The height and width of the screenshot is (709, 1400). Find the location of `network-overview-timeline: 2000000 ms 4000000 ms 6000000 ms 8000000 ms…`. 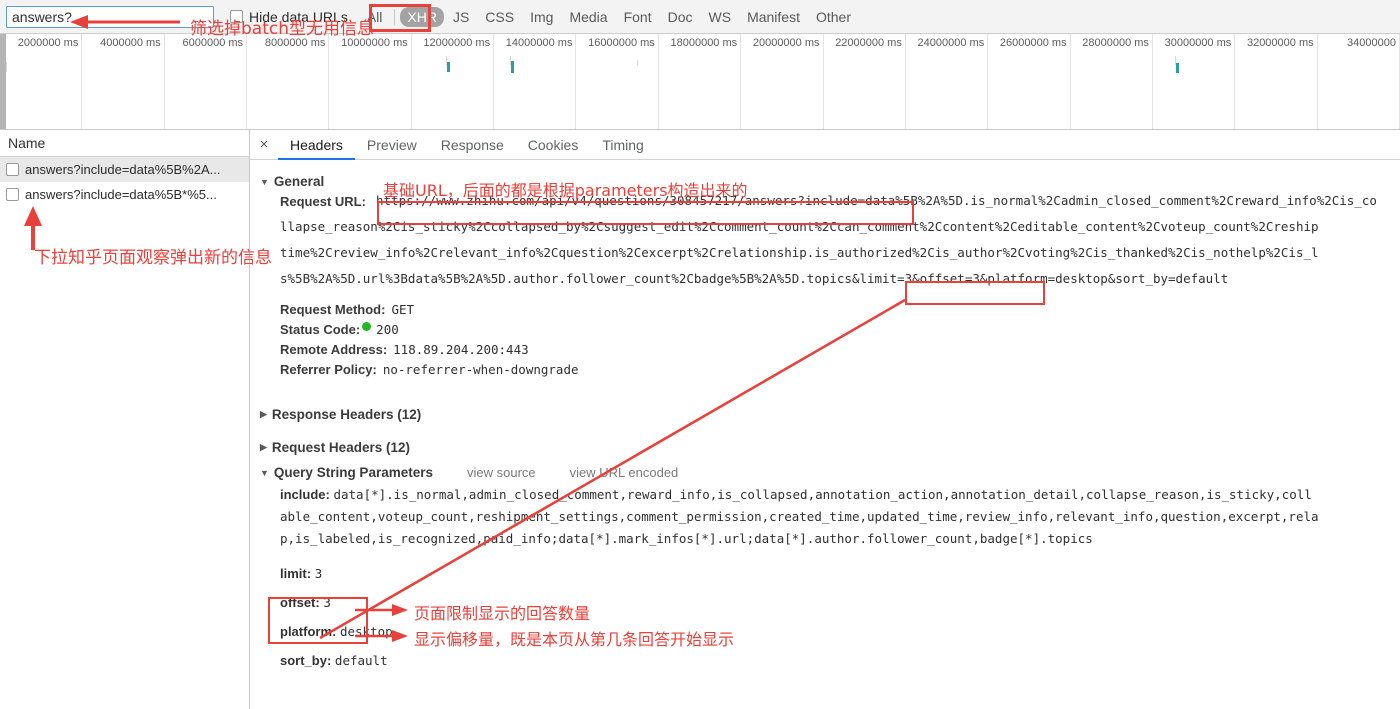

network-overview-timeline: 2000000 ms 4000000 ms 6000000 ms 8000000 ms… is located at coordinates (700, 82).